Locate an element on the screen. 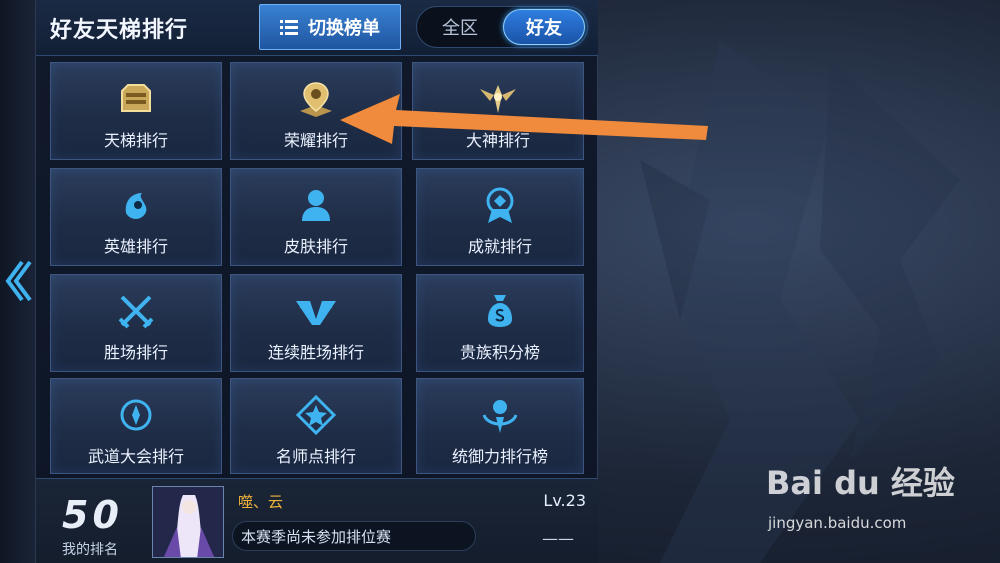  category-label: 统御力排行榜 is located at coordinates (499, 456).